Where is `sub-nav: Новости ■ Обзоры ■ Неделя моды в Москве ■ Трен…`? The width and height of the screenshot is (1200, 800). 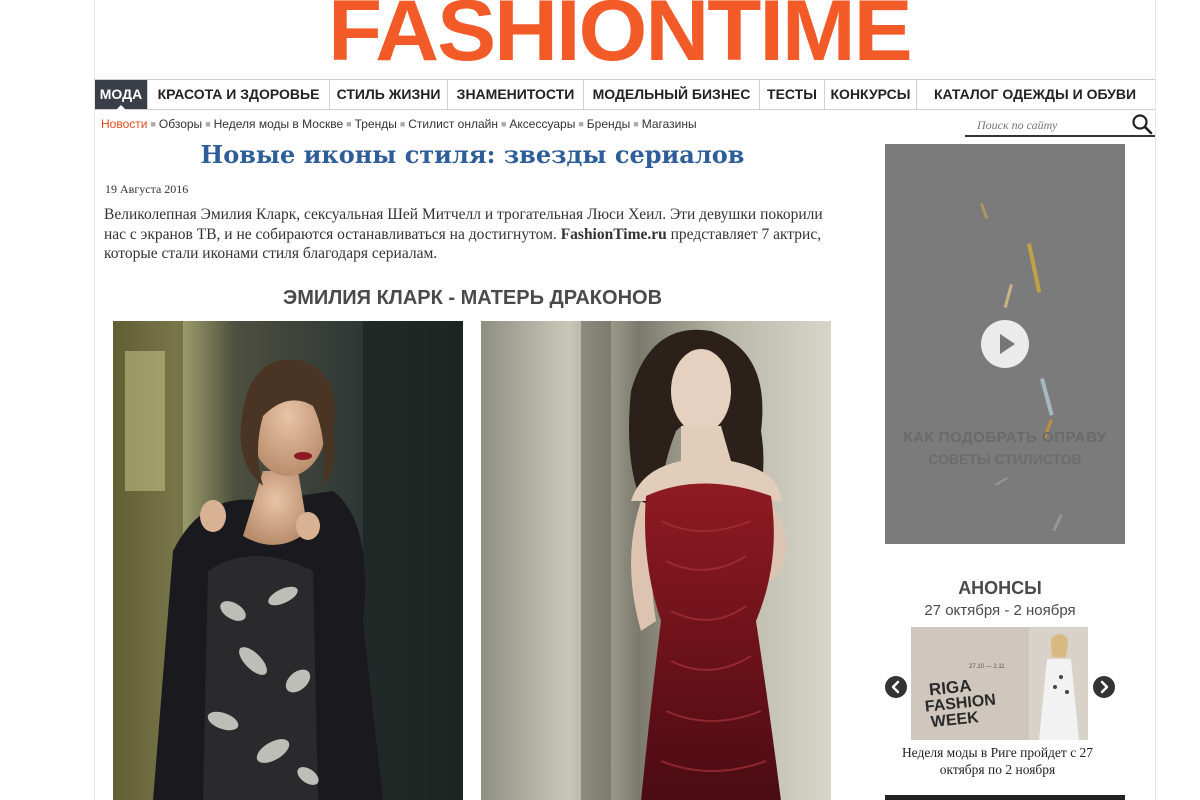 sub-nav: Новости ■ Обзоры ■ Неделя моды в Москве ■ Трен… is located at coordinates (399, 124).